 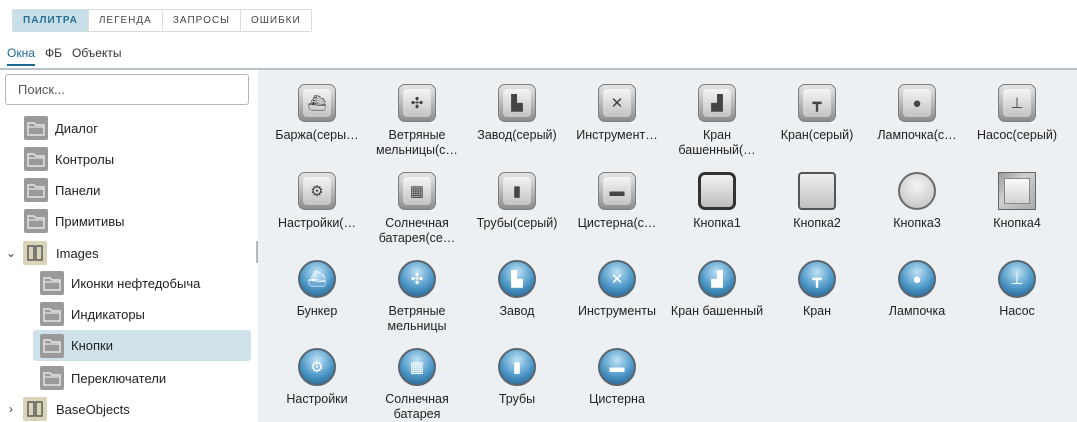 What do you see at coordinates (275, 20) in the screenshot?
I see `tab-errors: ОШИБКИ` at bounding box center [275, 20].